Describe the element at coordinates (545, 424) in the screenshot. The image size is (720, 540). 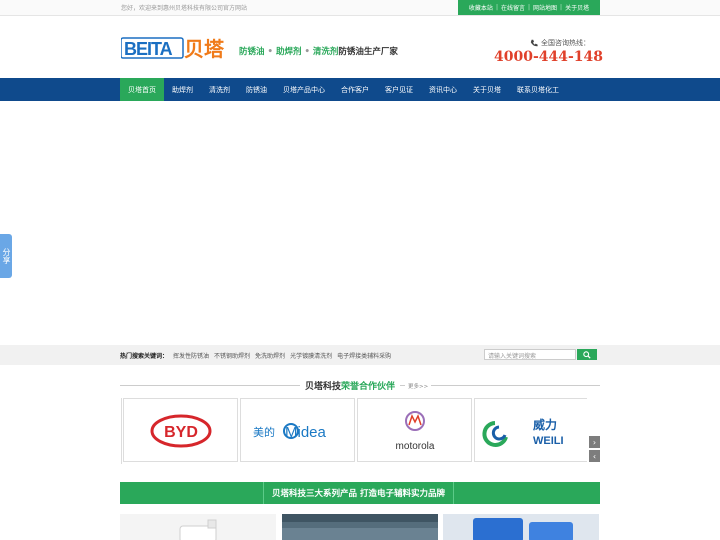
I see `partner-name-cn: 威力` at that location.